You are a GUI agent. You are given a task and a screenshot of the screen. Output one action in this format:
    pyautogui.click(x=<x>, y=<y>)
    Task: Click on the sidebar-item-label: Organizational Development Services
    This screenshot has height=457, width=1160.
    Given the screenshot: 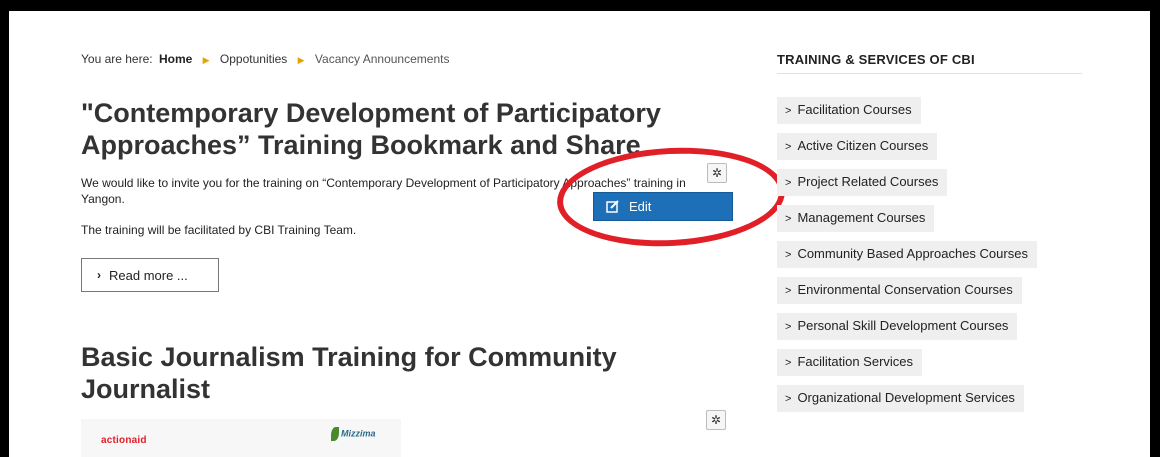 What is the action you would take?
    pyautogui.click(x=906, y=397)
    